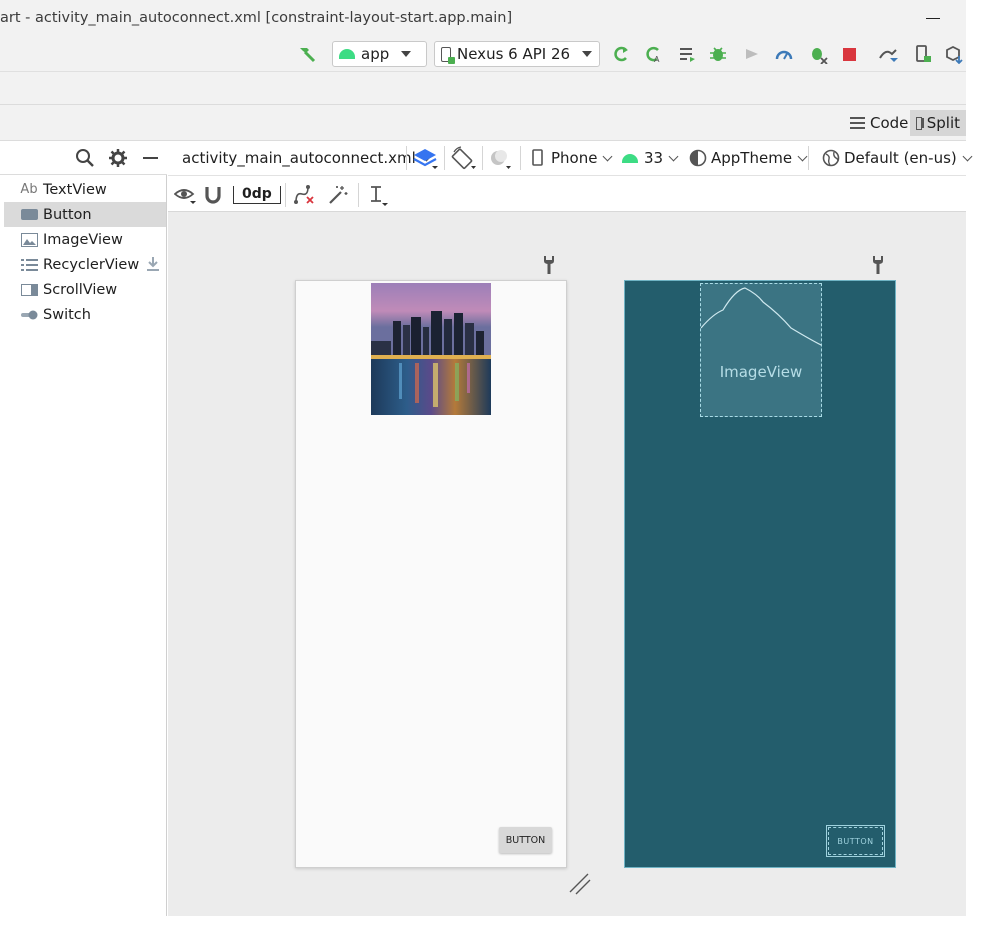 Image resolution: width=988 pixels, height=926 pixels. Describe the element at coordinates (954, 54) in the screenshot. I see `sdk-manager-icon` at that location.